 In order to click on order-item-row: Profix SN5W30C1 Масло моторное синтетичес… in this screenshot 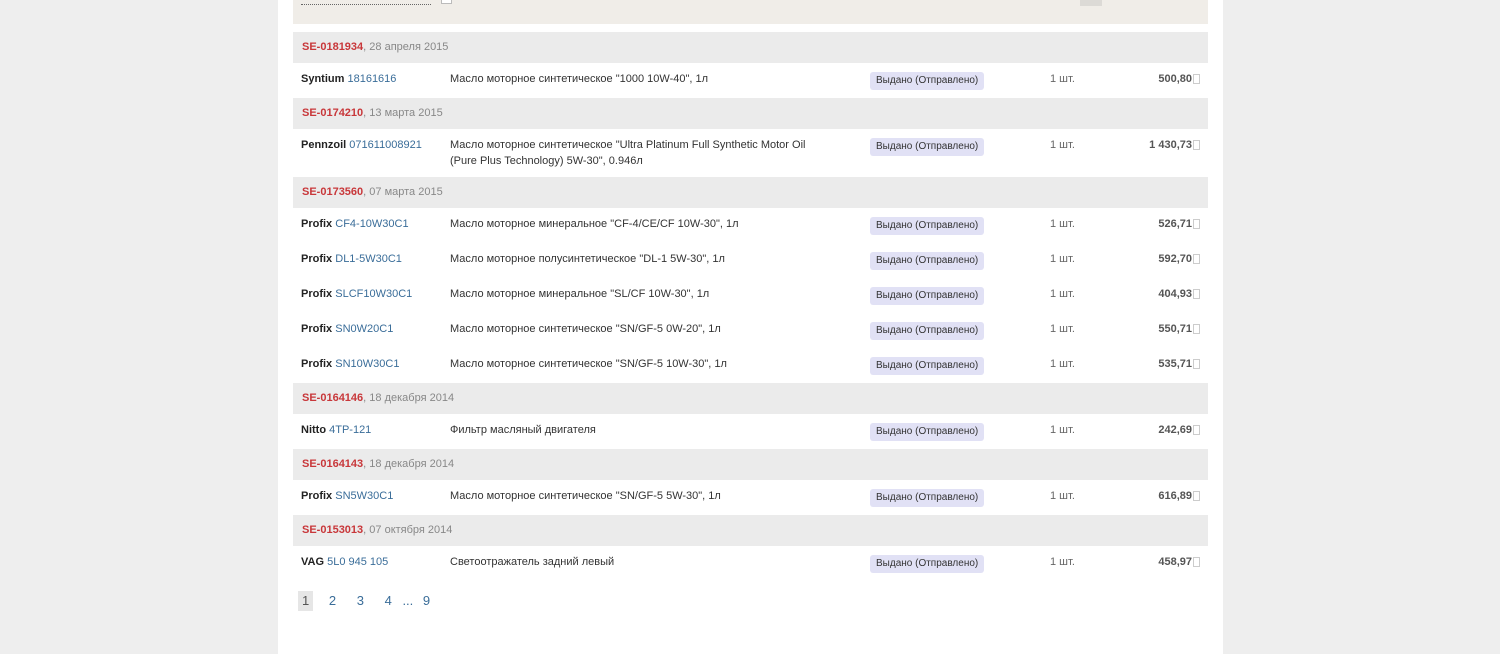, I will do `click(750, 497)`.